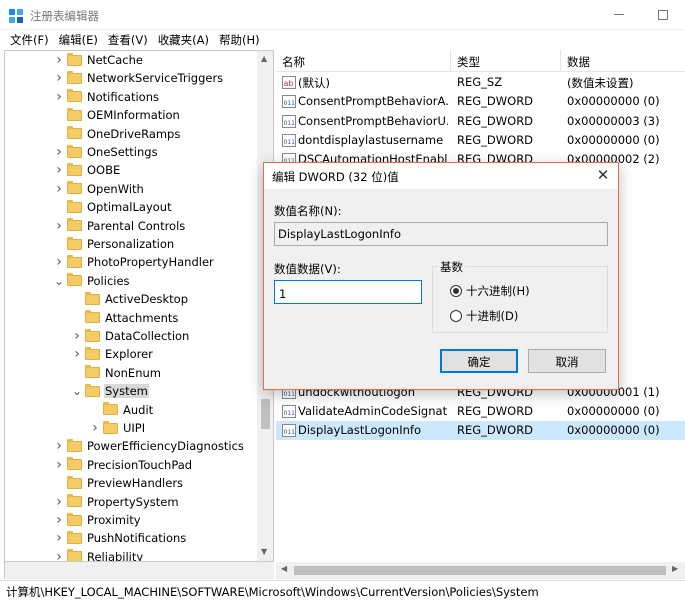 The width and height of the screenshot is (685, 604). Describe the element at coordinates (264, 58) in the screenshot. I see `scroll-up-icon: ▲` at that location.